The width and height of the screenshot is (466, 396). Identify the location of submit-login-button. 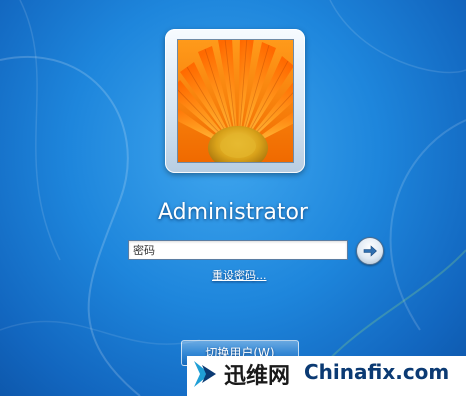
(370, 251).